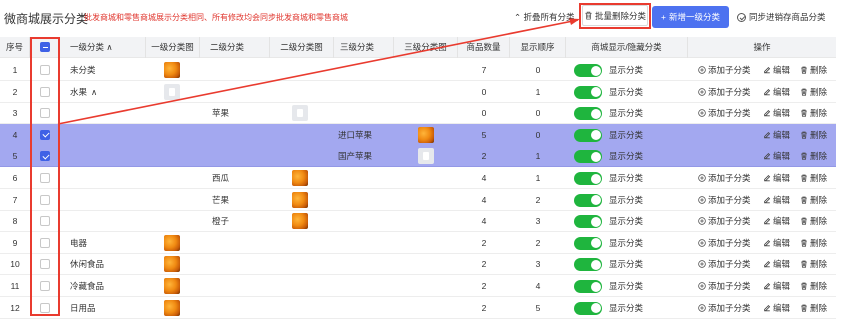 Image resolution: width=852 pixels, height=324 pixels. What do you see at coordinates (94, 92) in the screenshot?
I see `chevron-up-icon: ∧` at bounding box center [94, 92].